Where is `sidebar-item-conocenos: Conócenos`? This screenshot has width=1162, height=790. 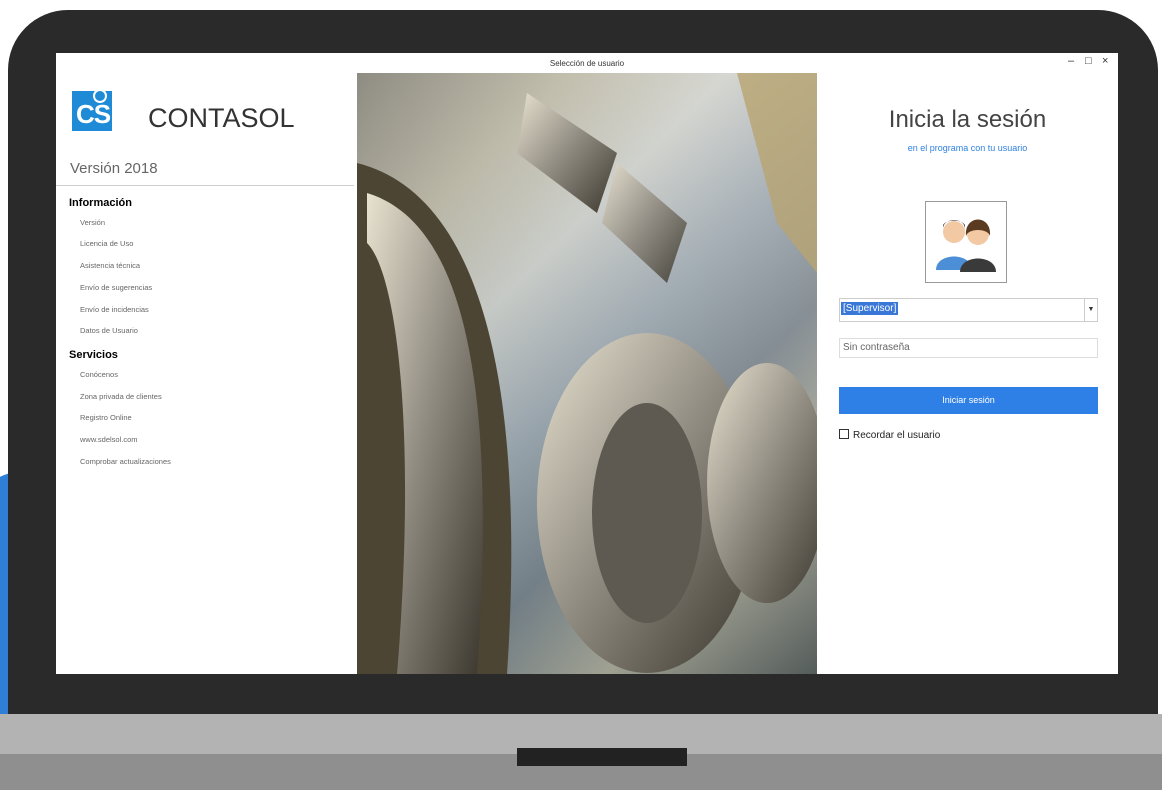
sidebar-item-conocenos: Conócenos is located at coordinates (99, 374).